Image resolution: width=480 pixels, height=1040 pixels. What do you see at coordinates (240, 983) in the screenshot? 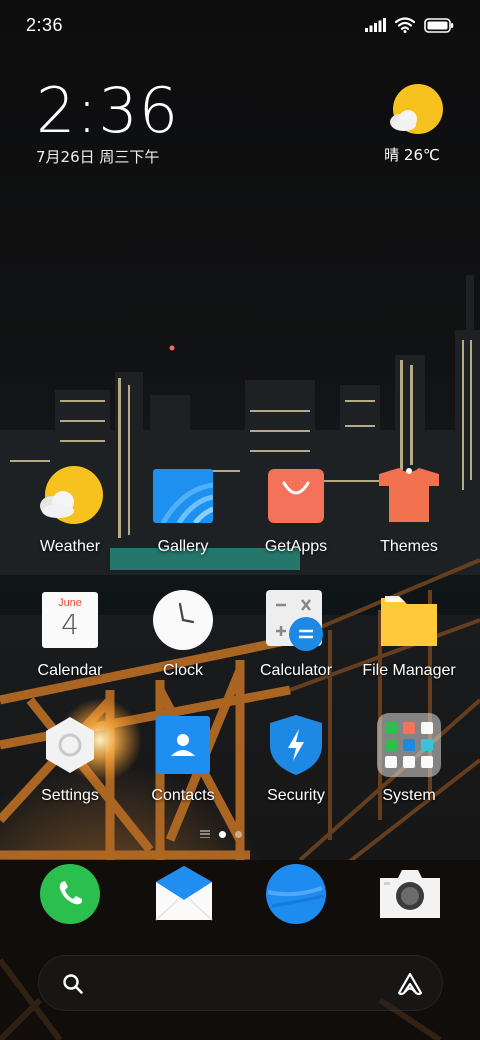
I see `search-bar` at bounding box center [240, 983].